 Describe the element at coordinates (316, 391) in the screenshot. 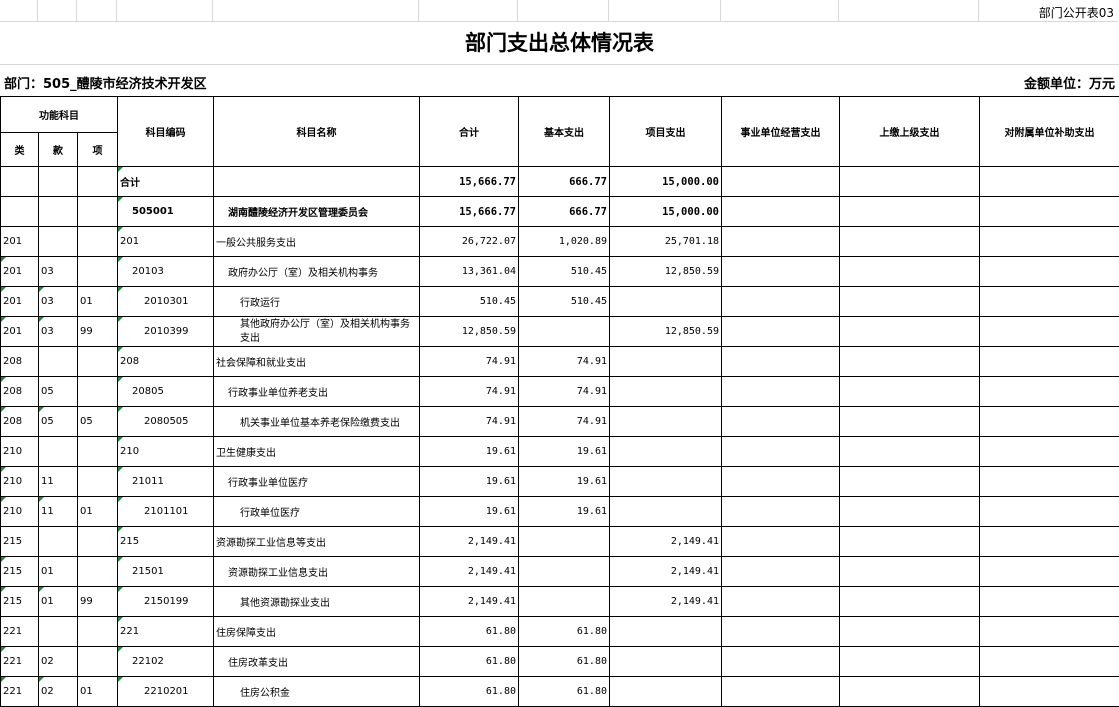

I see `cell-name: 行政事业单位养老支出` at that location.